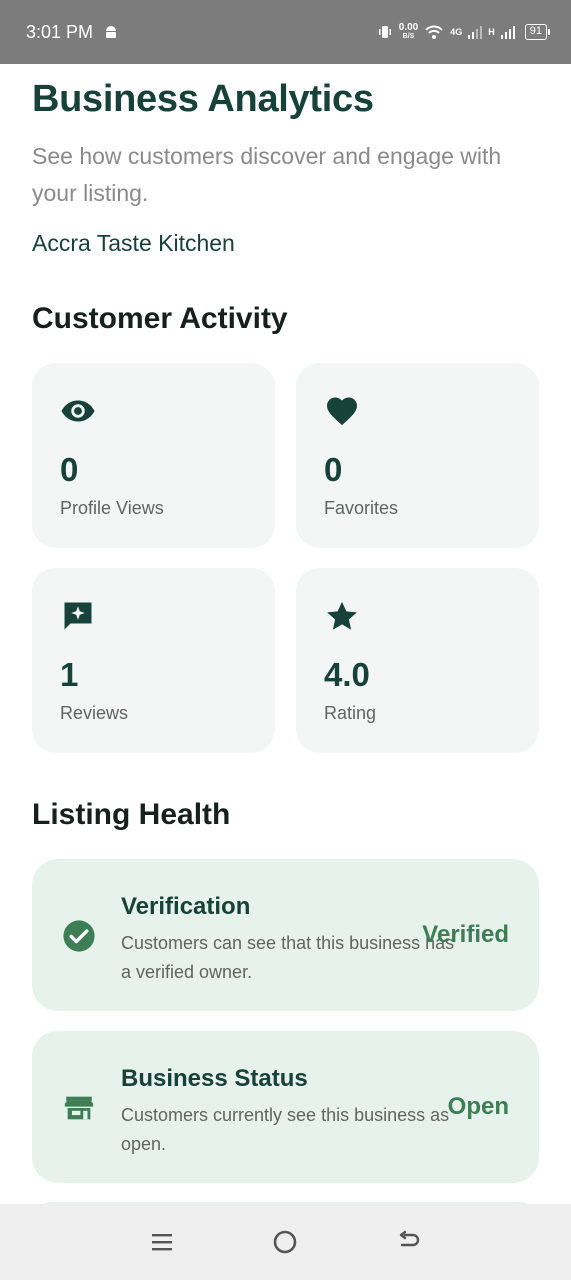  I want to click on stat-label: Reviews, so click(94, 713).